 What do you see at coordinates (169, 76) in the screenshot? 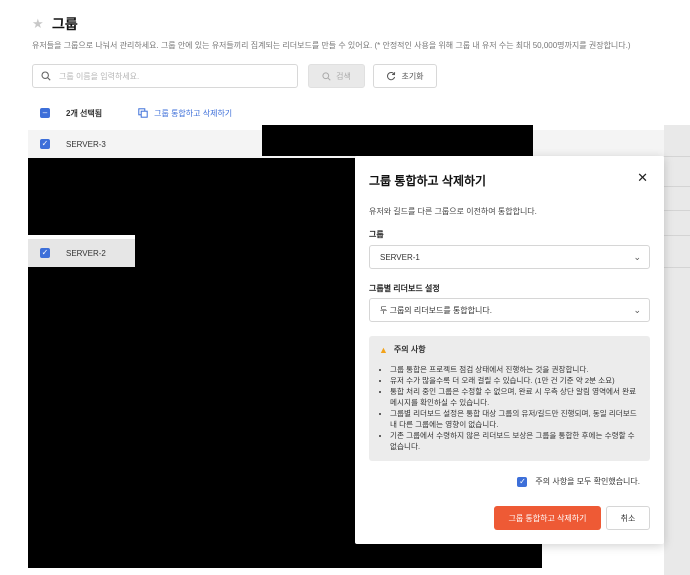
I see `search-input` at bounding box center [169, 76].